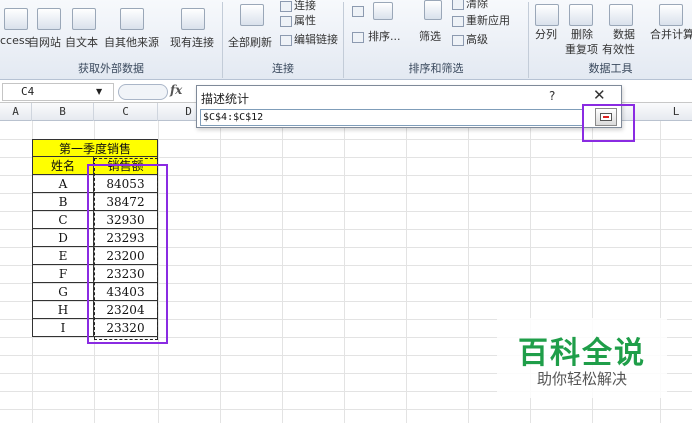 The width and height of the screenshot is (692, 423). What do you see at coordinates (126, 220) in the screenshot?
I see `sales-cell: 32930` at bounding box center [126, 220].